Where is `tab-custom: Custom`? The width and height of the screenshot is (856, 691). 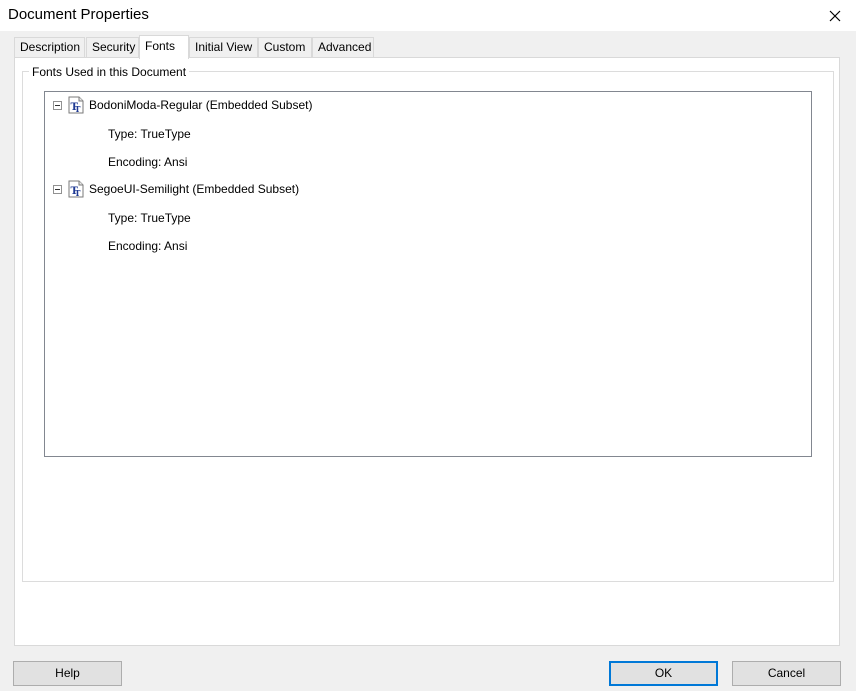 tab-custom: Custom is located at coordinates (285, 47).